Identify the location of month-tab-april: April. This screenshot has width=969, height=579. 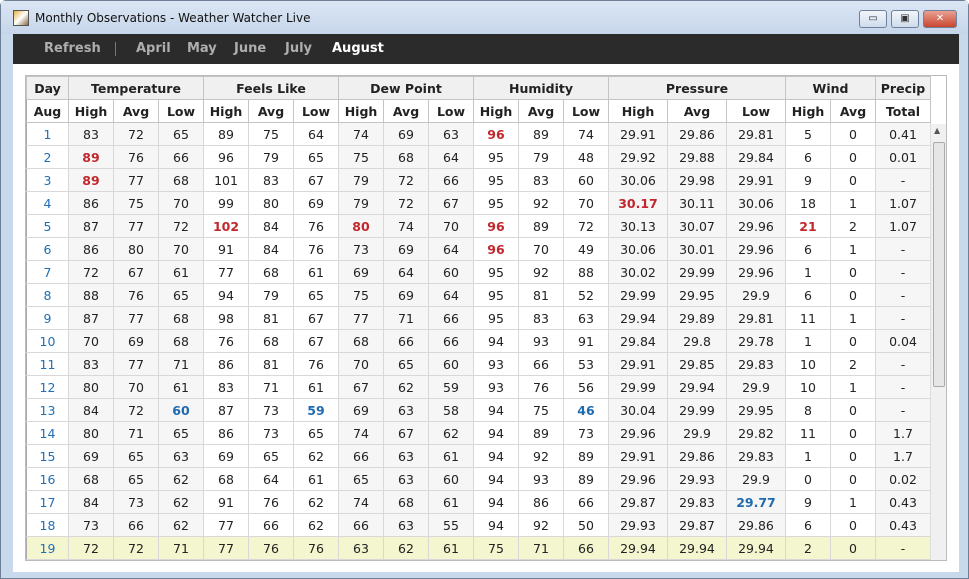
(153, 48).